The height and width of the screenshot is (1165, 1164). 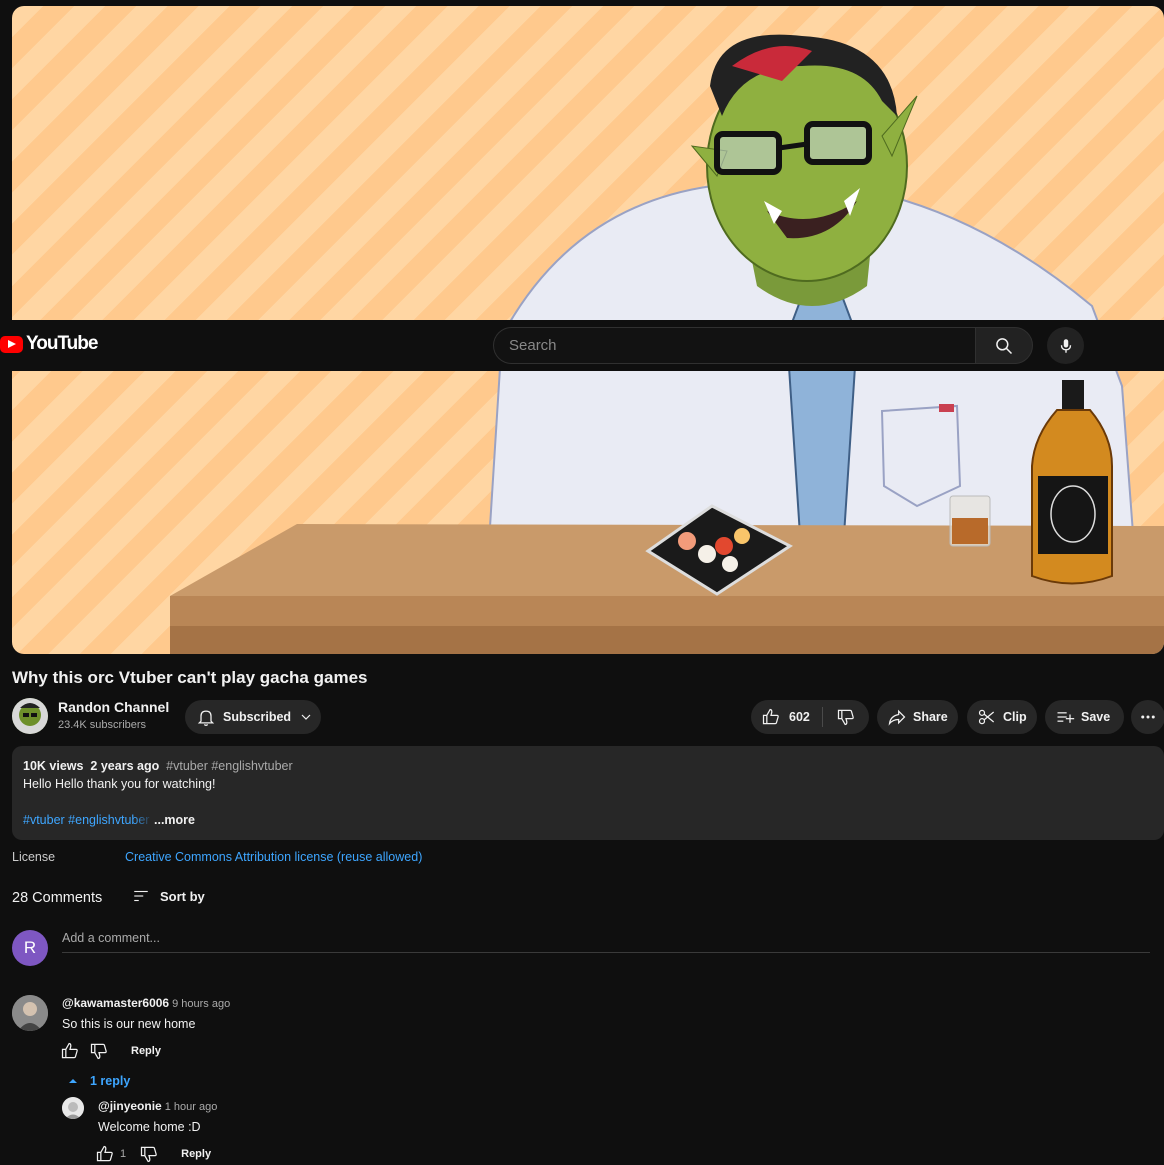 I want to click on search-icon, so click(x=1004, y=345).